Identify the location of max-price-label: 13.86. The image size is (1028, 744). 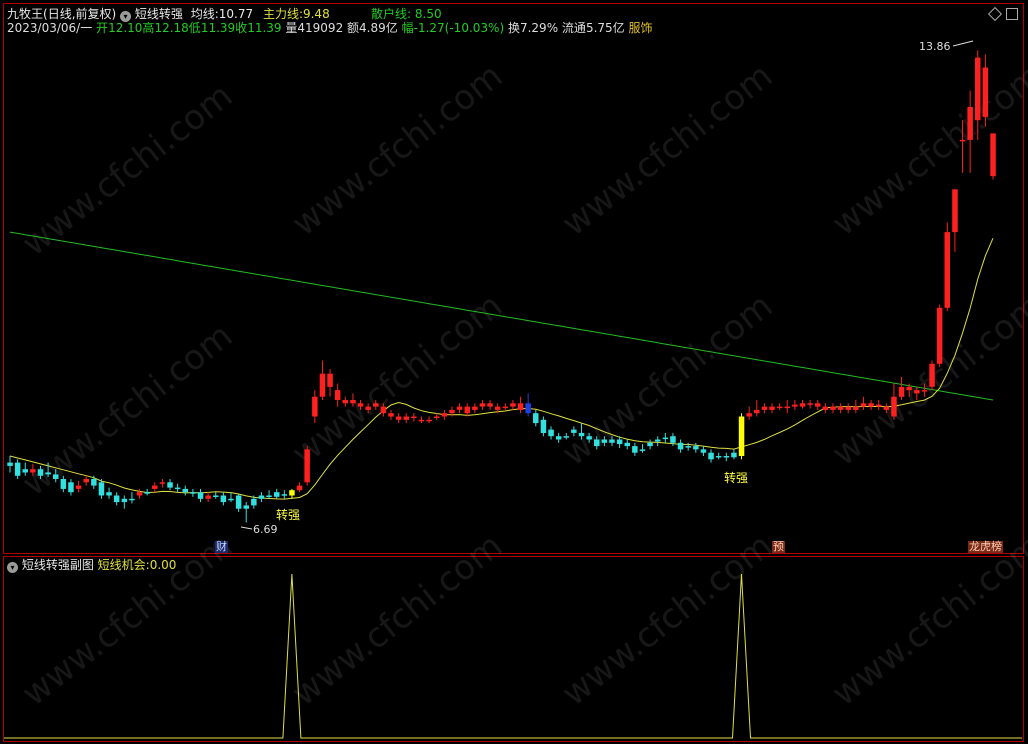
(935, 46).